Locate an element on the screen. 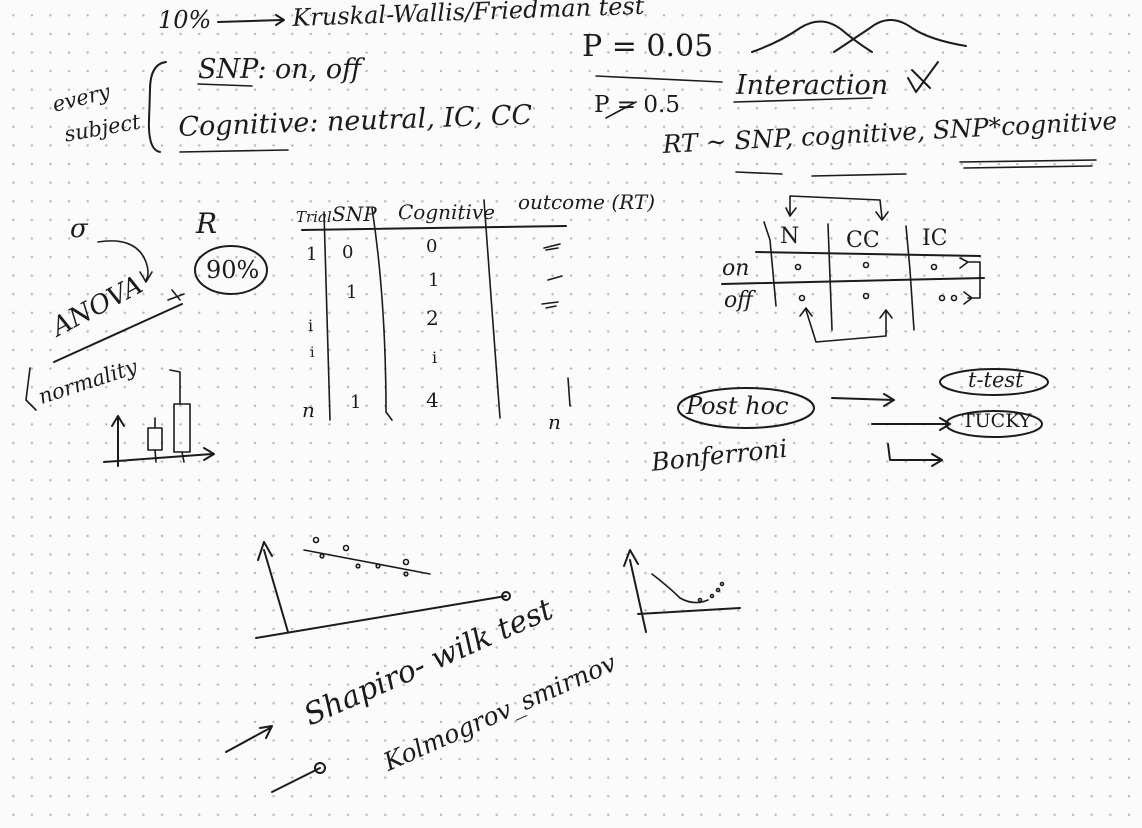  interaction-text: Interaction is located at coordinates (812, 85).